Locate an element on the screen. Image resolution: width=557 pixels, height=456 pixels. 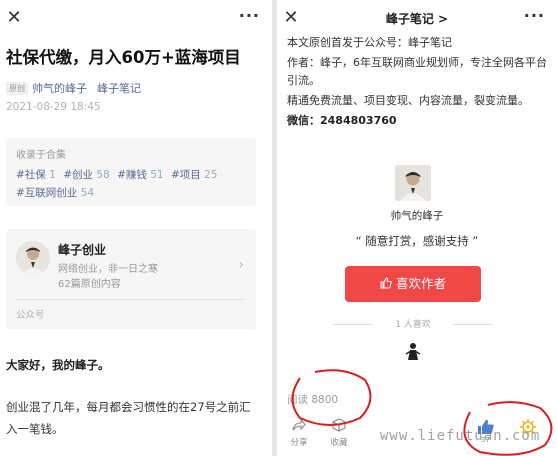
cube-icon is located at coordinates (339, 427).